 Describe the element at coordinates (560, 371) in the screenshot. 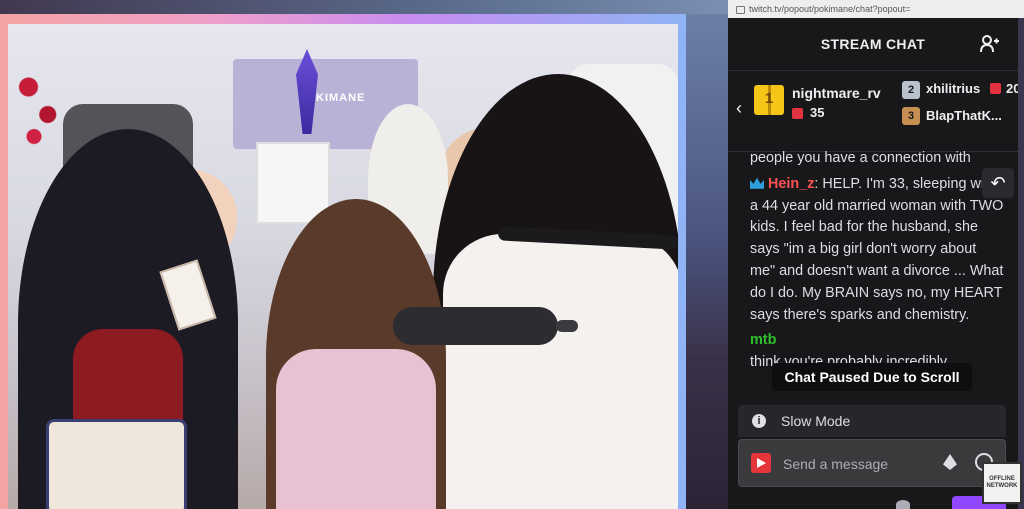

I see `white-sweater` at that location.